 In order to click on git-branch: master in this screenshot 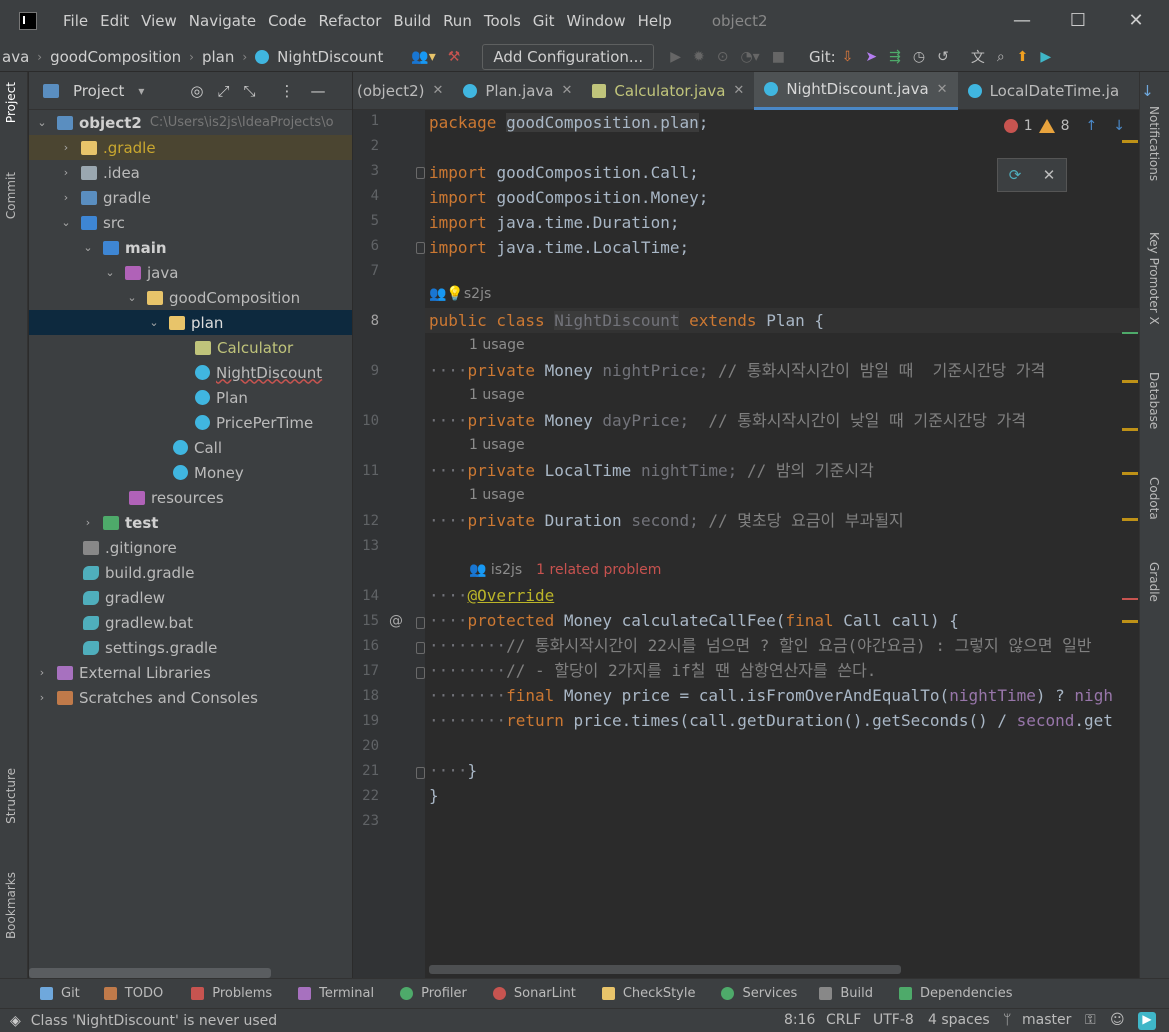, I will do `click(1046, 1020)`.